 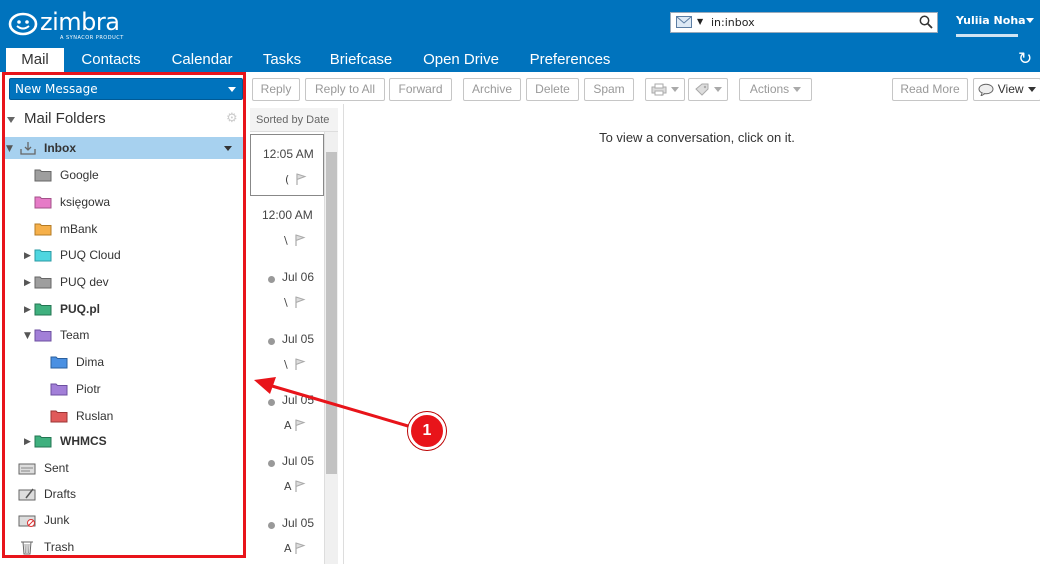 I want to click on annotation-arrow, so click(x=331, y=402).